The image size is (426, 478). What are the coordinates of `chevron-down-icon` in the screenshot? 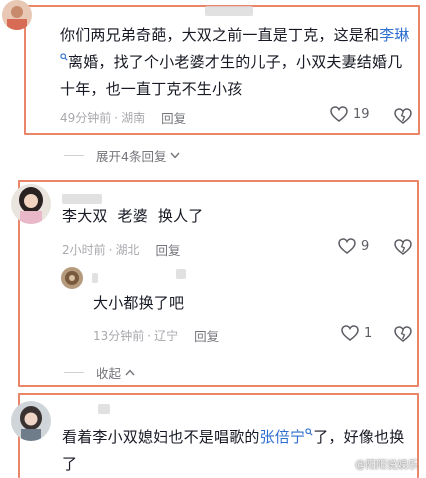 It's located at (175, 155).